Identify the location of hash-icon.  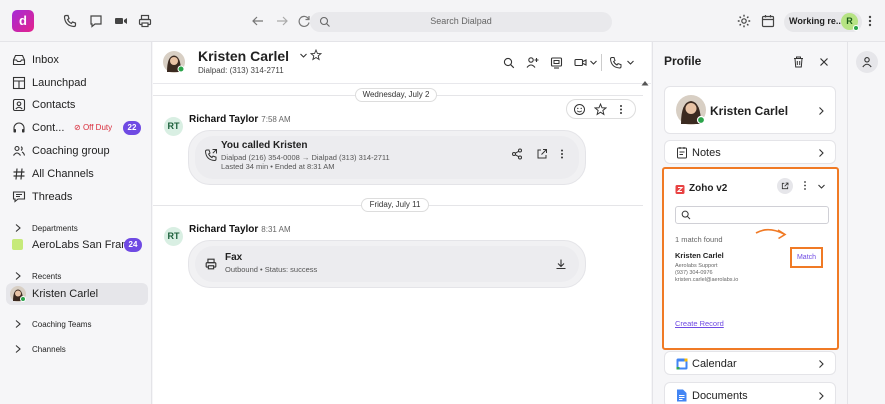
(19, 174).